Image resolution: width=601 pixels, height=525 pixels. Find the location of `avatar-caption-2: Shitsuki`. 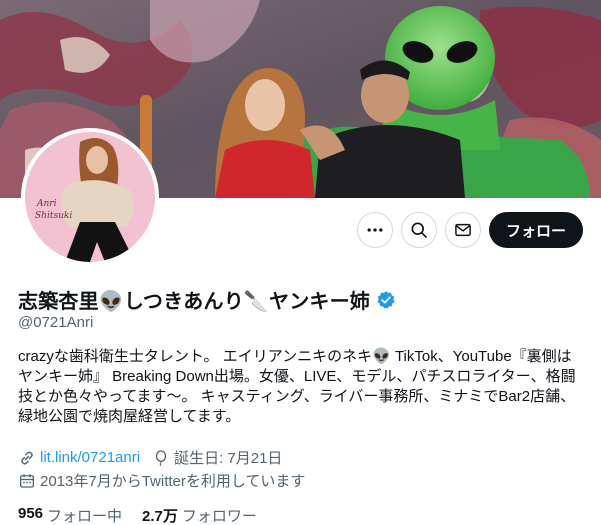

avatar-caption-2: Shitsuki is located at coordinates (53, 216).